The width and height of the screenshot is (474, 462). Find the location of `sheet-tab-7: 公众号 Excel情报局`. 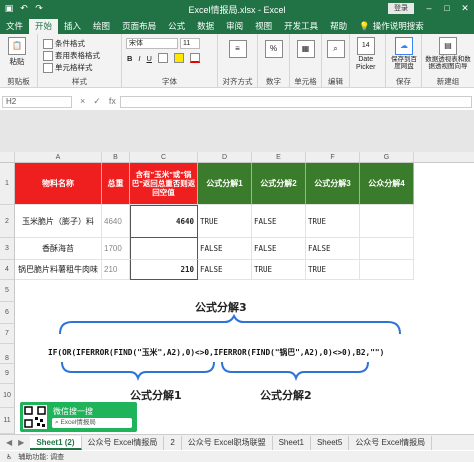

sheet-tab-7: 公众号 Excel情报局 is located at coordinates (391, 442).